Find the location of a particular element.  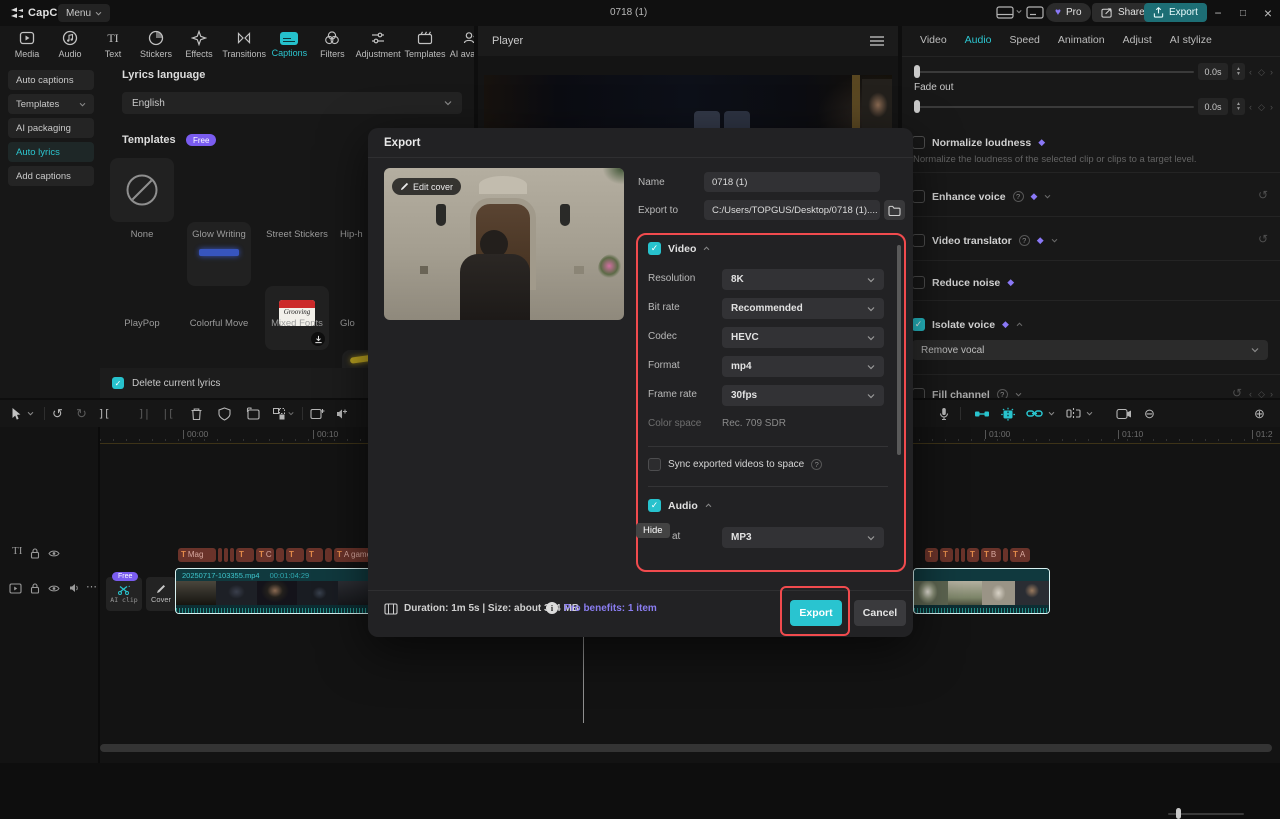

toolbar-item-captions: Captions is located at coordinates (289, 44).